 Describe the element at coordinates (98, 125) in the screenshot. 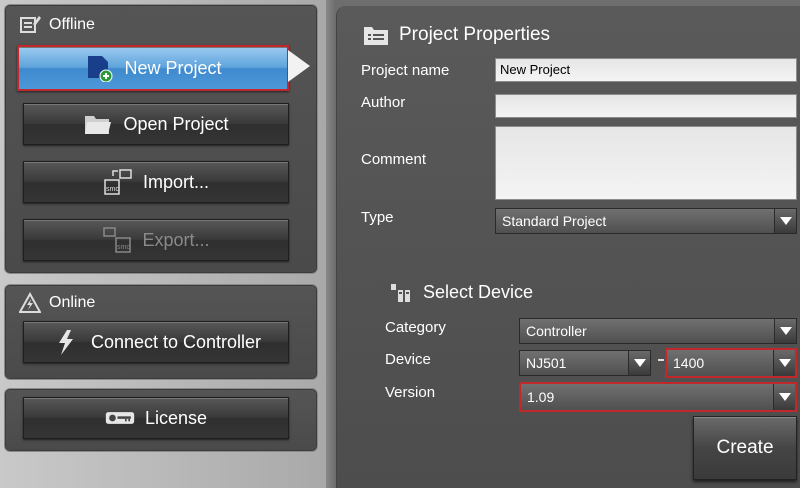

I see `folder-icon` at that location.